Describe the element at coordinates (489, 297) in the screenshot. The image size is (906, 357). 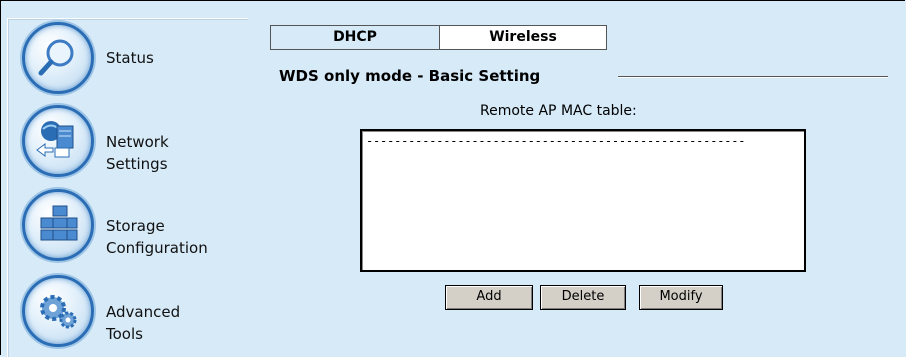
I see `add-button: Add` at that location.